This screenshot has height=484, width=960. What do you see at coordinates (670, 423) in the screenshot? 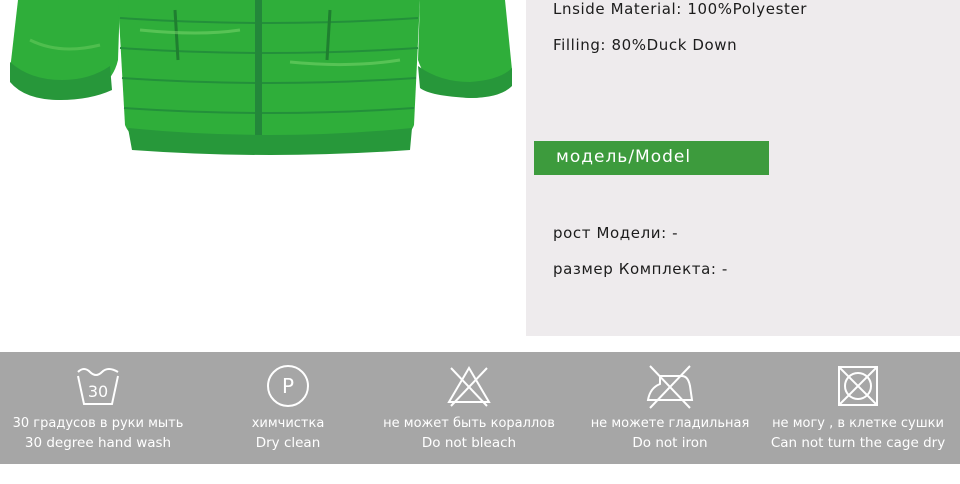
I see `care-label-ru: не можете гладильная` at bounding box center [670, 423].